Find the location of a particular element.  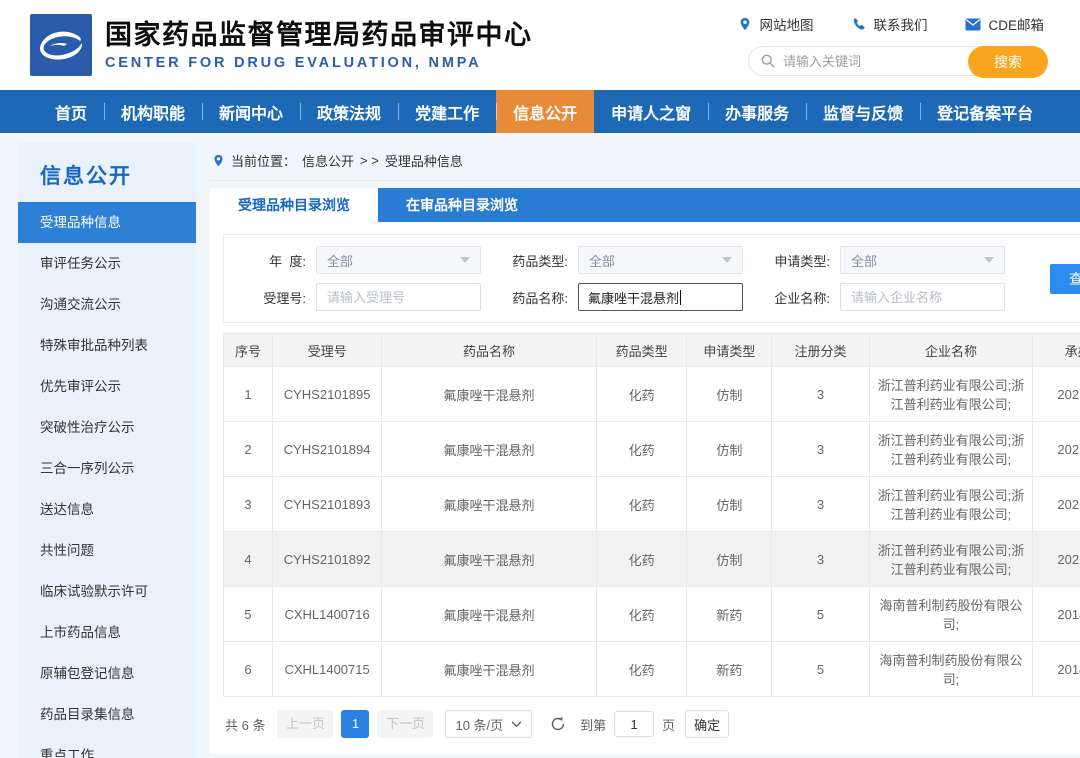

goto-confirm-button: 确定 is located at coordinates (707, 724).